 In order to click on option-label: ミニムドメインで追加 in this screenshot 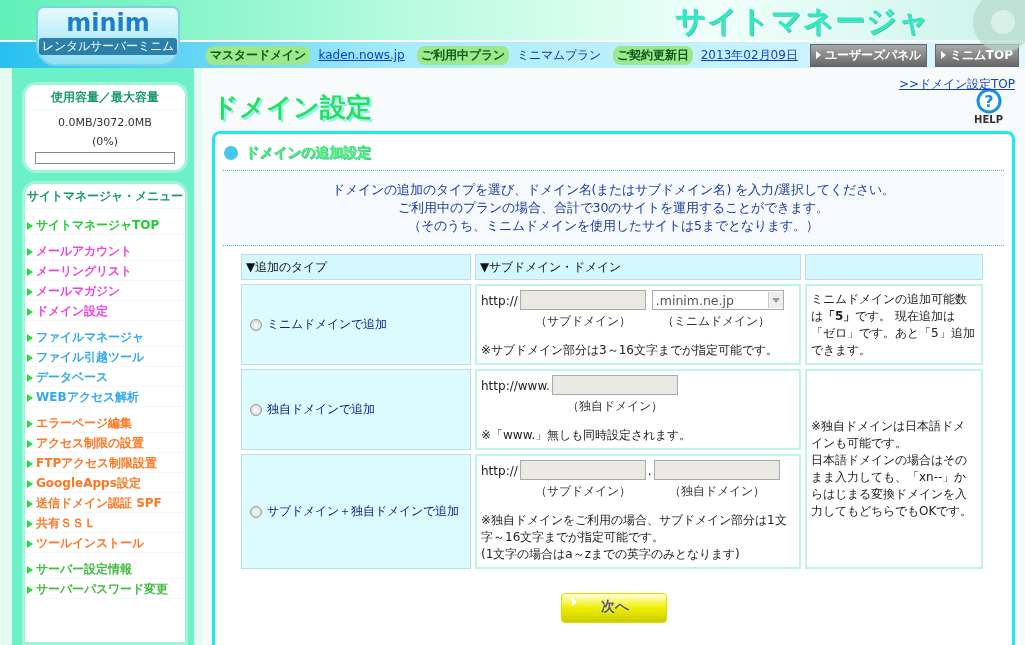, I will do `click(327, 324)`.